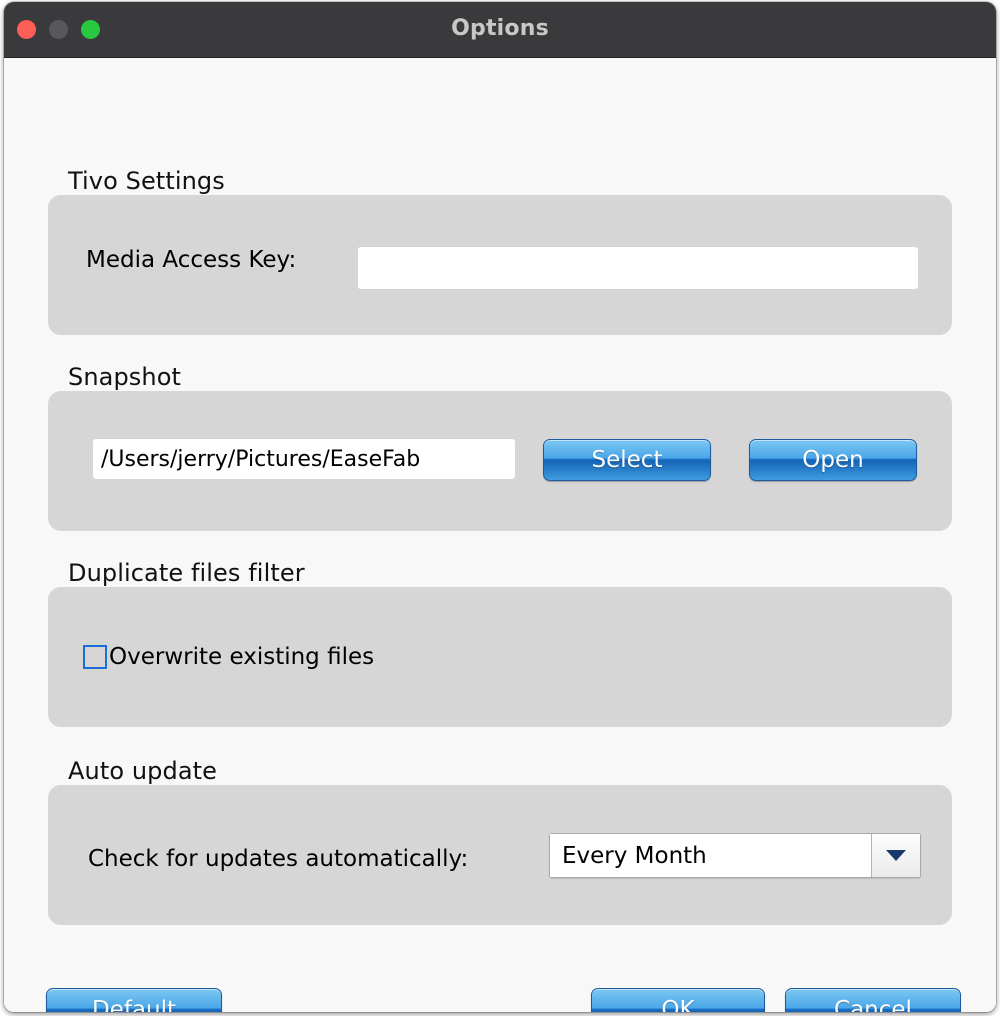 The width and height of the screenshot is (1000, 1016). What do you see at coordinates (186, 573) in the screenshot?
I see `group-label-duplicate-files-filter: Duplicate files filter` at bounding box center [186, 573].